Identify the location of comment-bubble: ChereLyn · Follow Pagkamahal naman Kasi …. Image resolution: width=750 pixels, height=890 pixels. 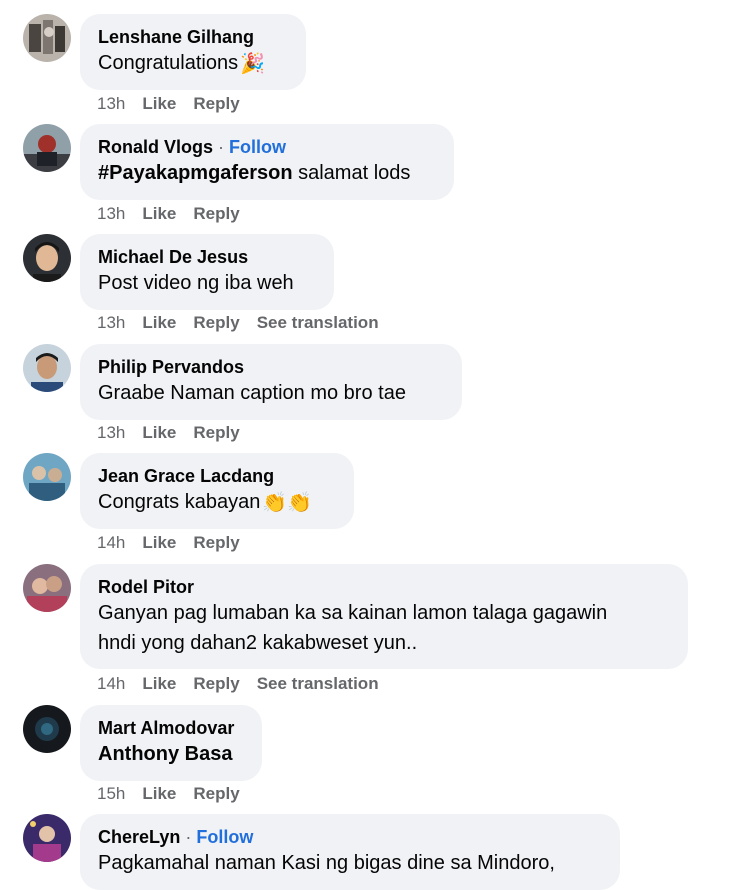
(350, 852).